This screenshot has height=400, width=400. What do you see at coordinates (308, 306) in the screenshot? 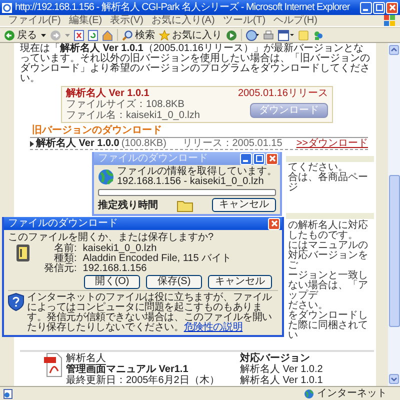
I see `text-line: ださい。` at bounding box center [308, 306].